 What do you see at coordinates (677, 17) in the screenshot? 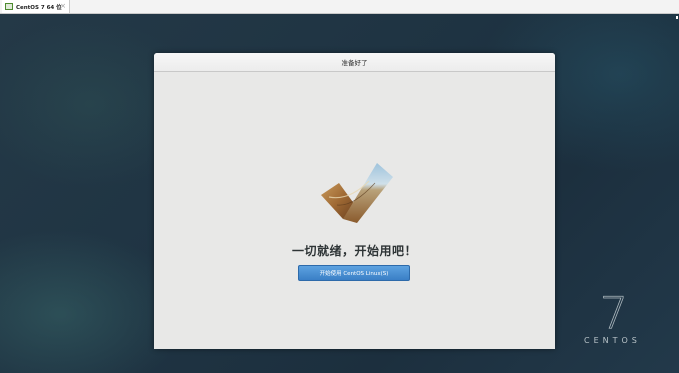
I see `indicator-dot` at bounding box center [677, 17].